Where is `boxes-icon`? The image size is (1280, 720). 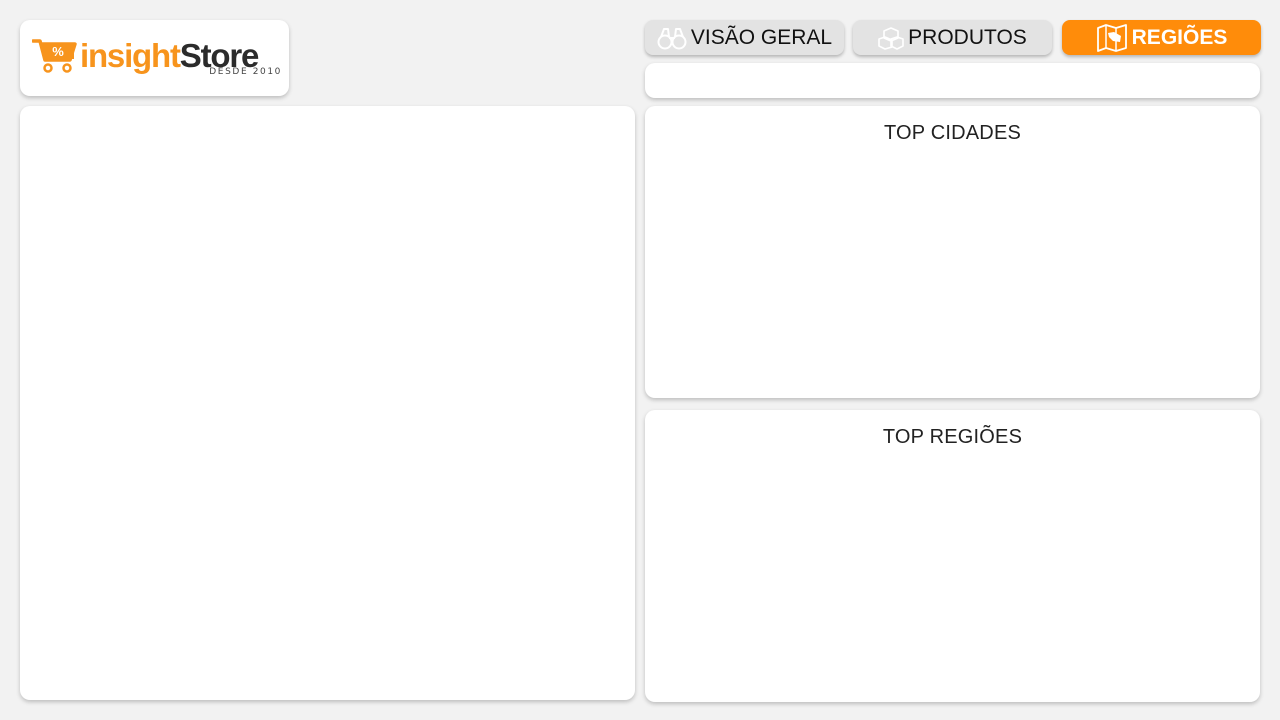
boxes-icon is located at coordinates (891, 38).